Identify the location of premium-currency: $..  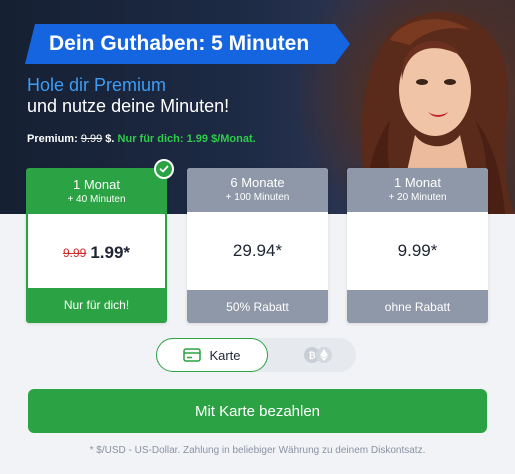
(110, 139).